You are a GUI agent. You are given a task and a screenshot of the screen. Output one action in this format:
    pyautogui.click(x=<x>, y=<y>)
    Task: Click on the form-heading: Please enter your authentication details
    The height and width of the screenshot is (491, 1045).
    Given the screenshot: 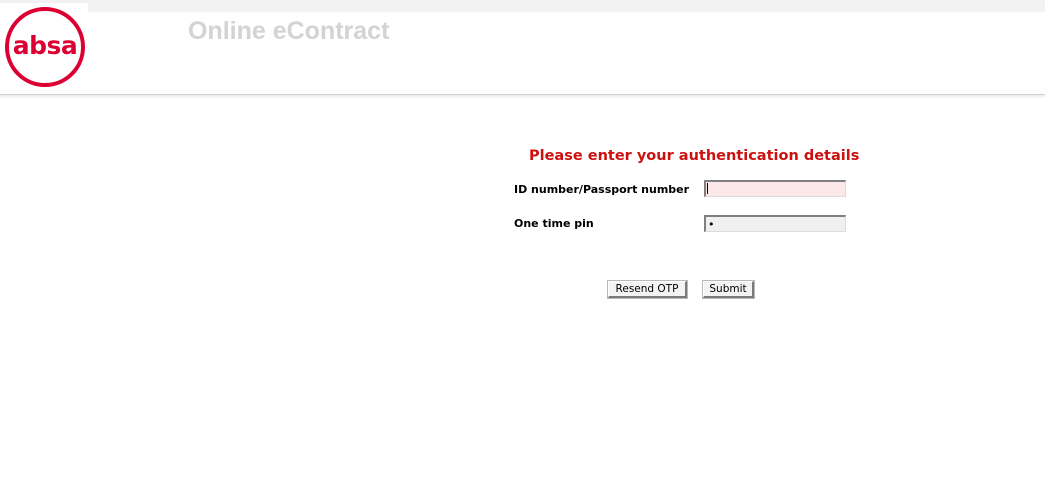 What is the action you would take?
    pyautogui.click(x=694, y=156)
    